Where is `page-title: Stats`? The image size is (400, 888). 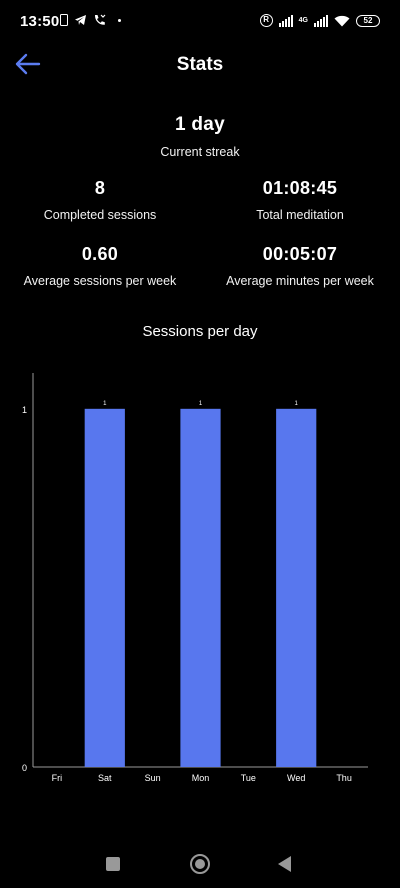 page-title: Stats is located at coordinates (200, 64).